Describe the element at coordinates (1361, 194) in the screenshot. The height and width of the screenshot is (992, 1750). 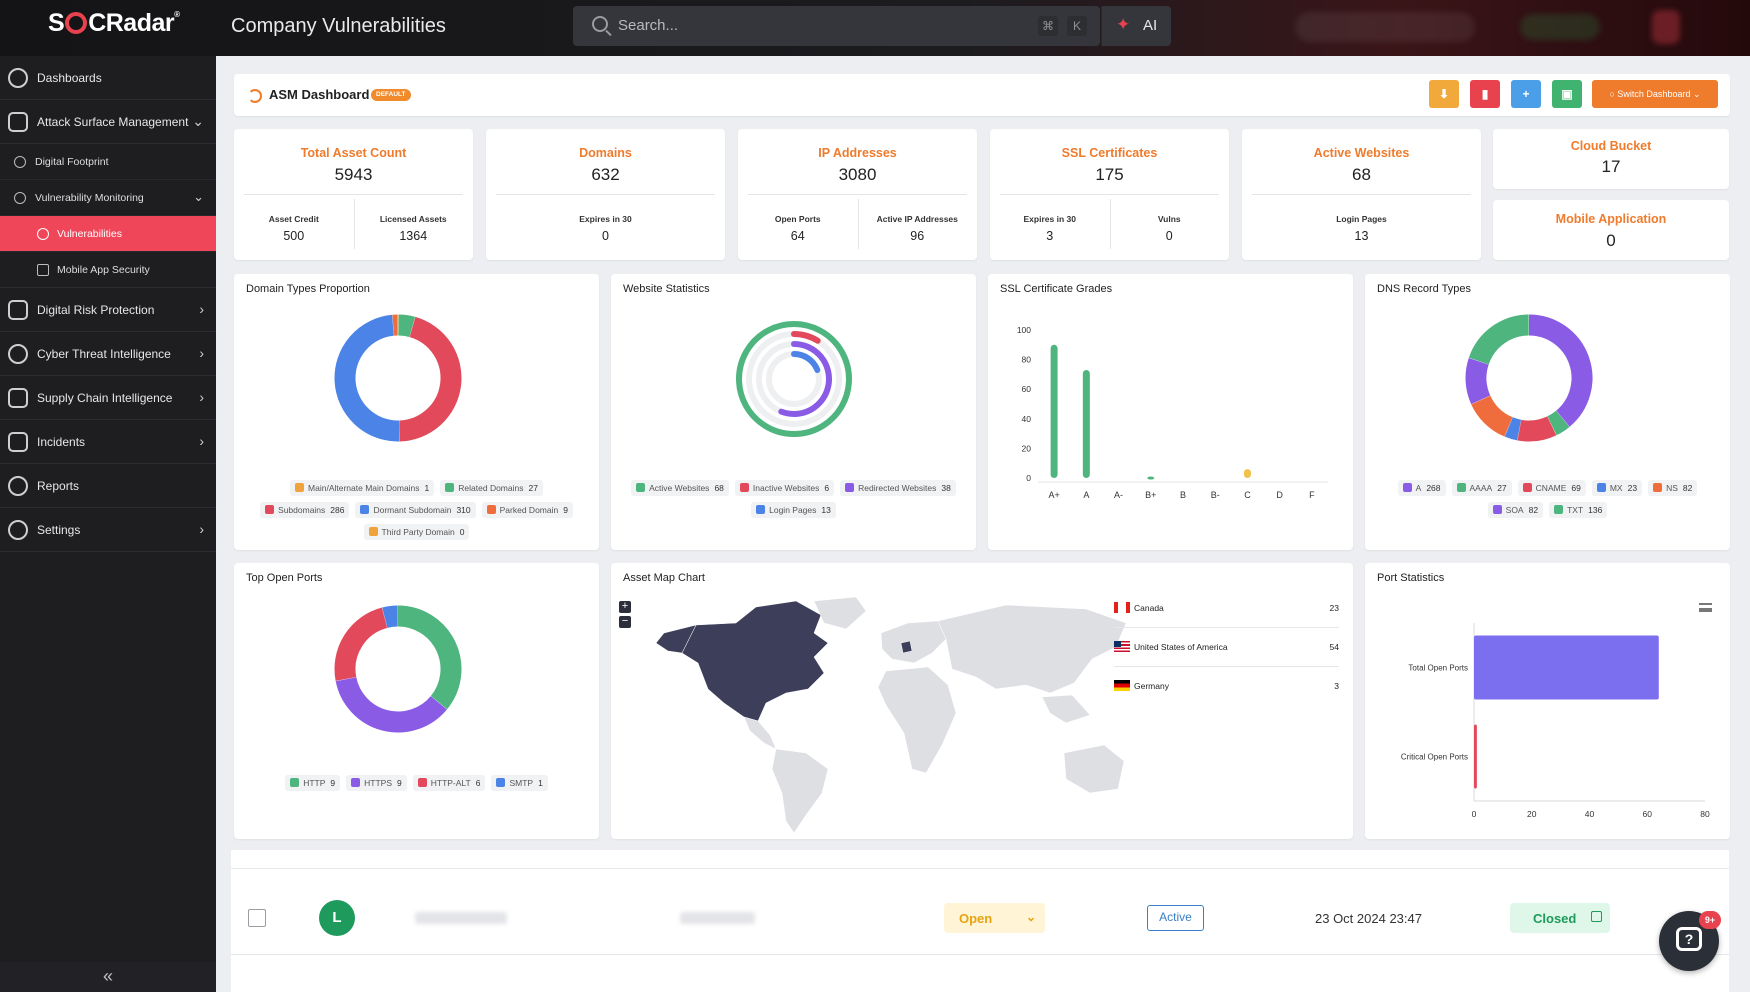
I see `active-websites-card: Active Websites 68 Login Pages 13` at that location.